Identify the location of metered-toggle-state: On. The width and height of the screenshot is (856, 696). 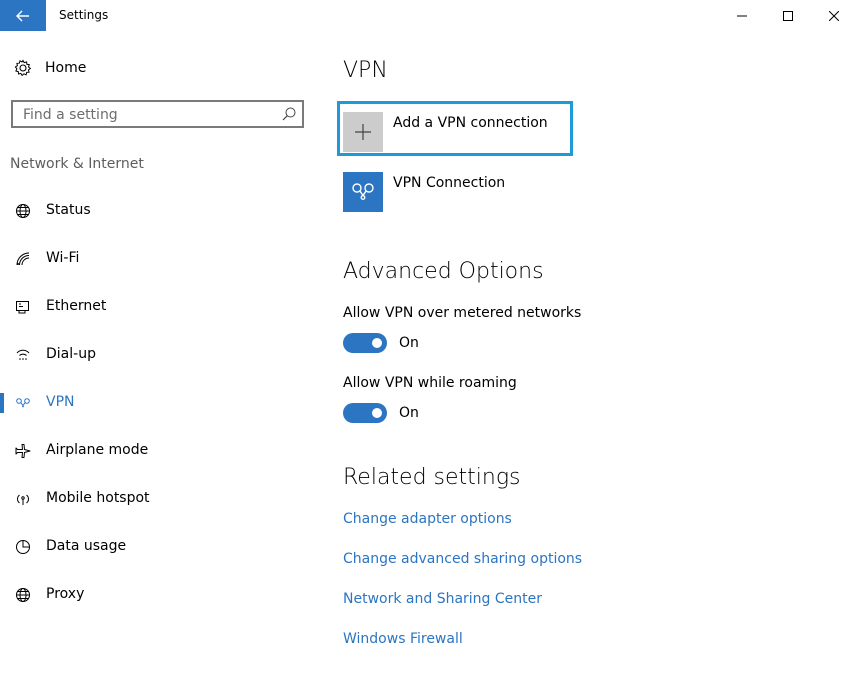
(409, 343).